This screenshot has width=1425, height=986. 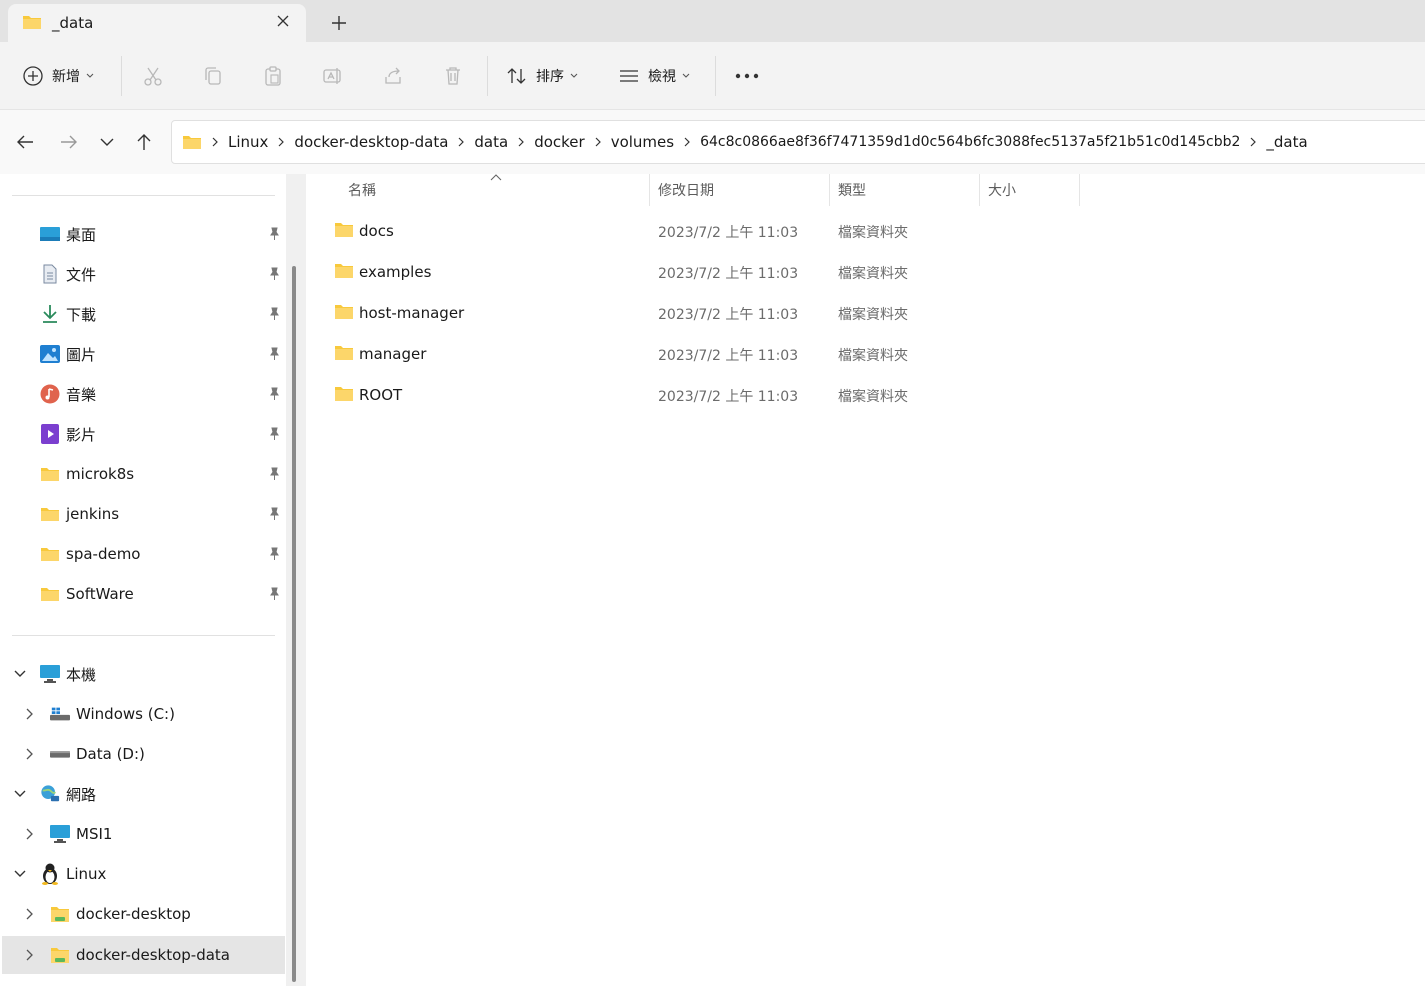 What do you see at coordinates (69, 142) in the screenshot?
I see `forward-button` at bounding box center [69, 142].